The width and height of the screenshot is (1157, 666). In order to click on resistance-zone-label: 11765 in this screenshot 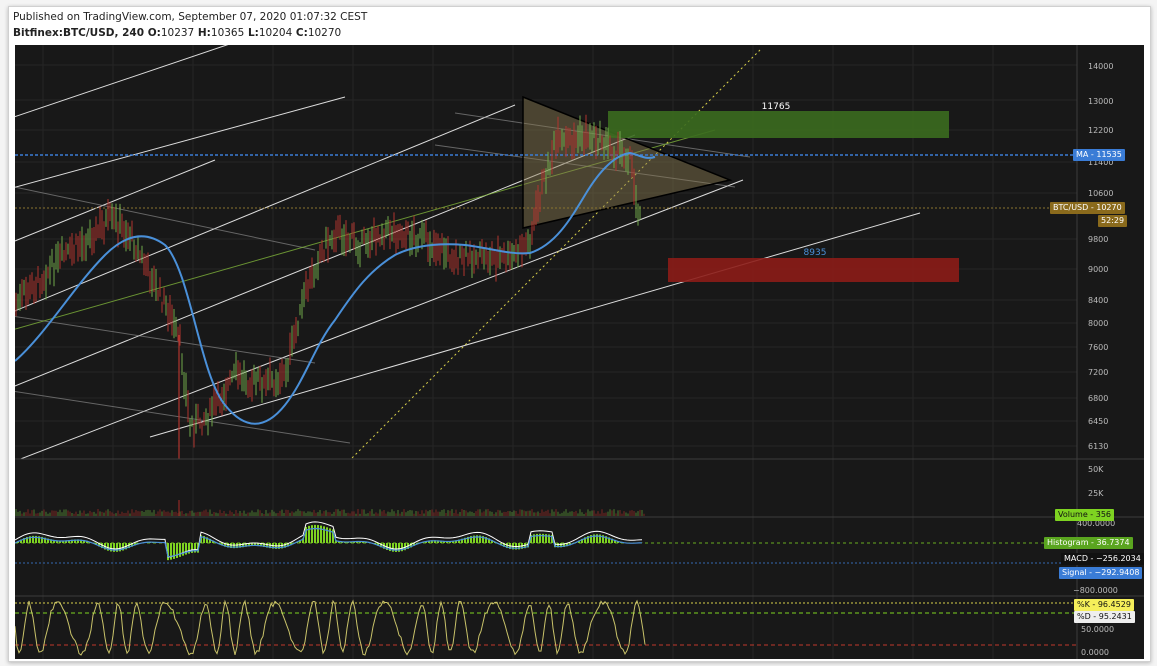, I will do `click(776, 107)`.